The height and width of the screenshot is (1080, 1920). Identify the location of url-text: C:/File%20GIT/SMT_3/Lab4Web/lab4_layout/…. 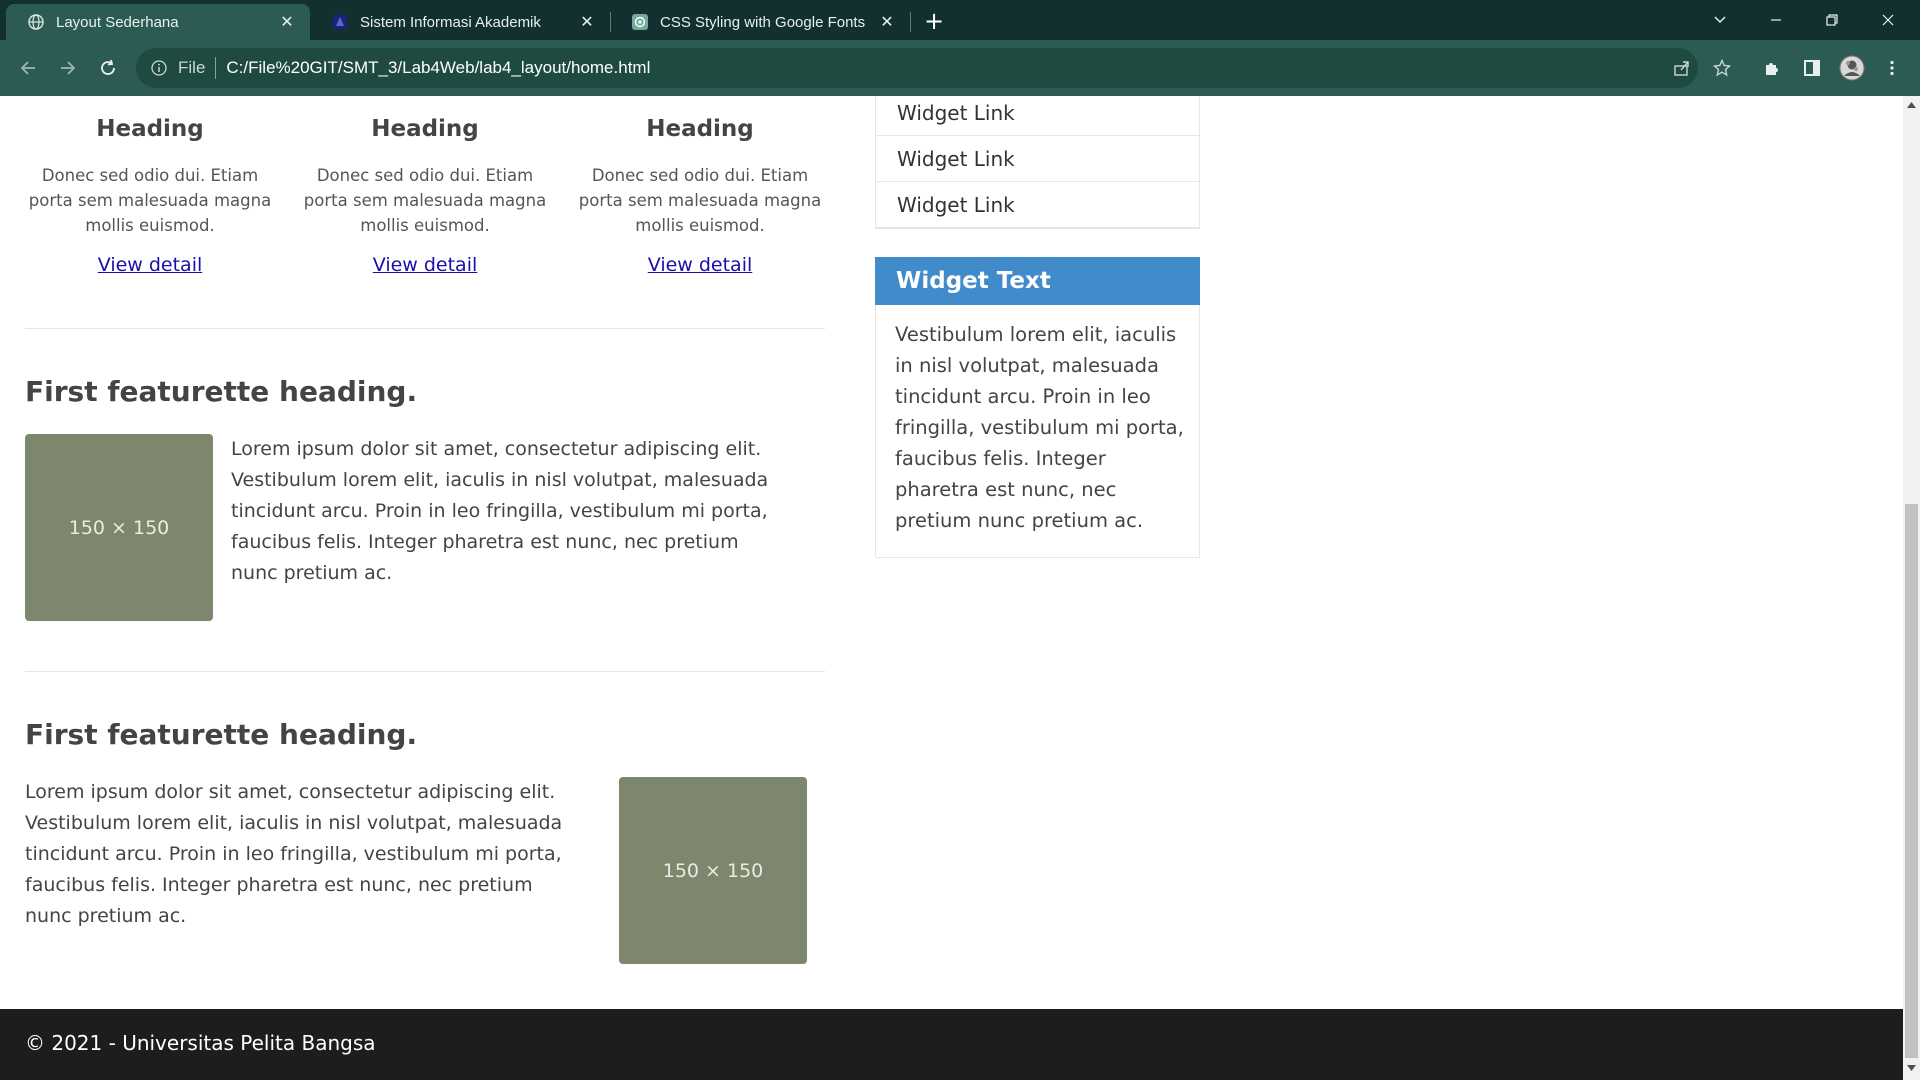
(438, 68).